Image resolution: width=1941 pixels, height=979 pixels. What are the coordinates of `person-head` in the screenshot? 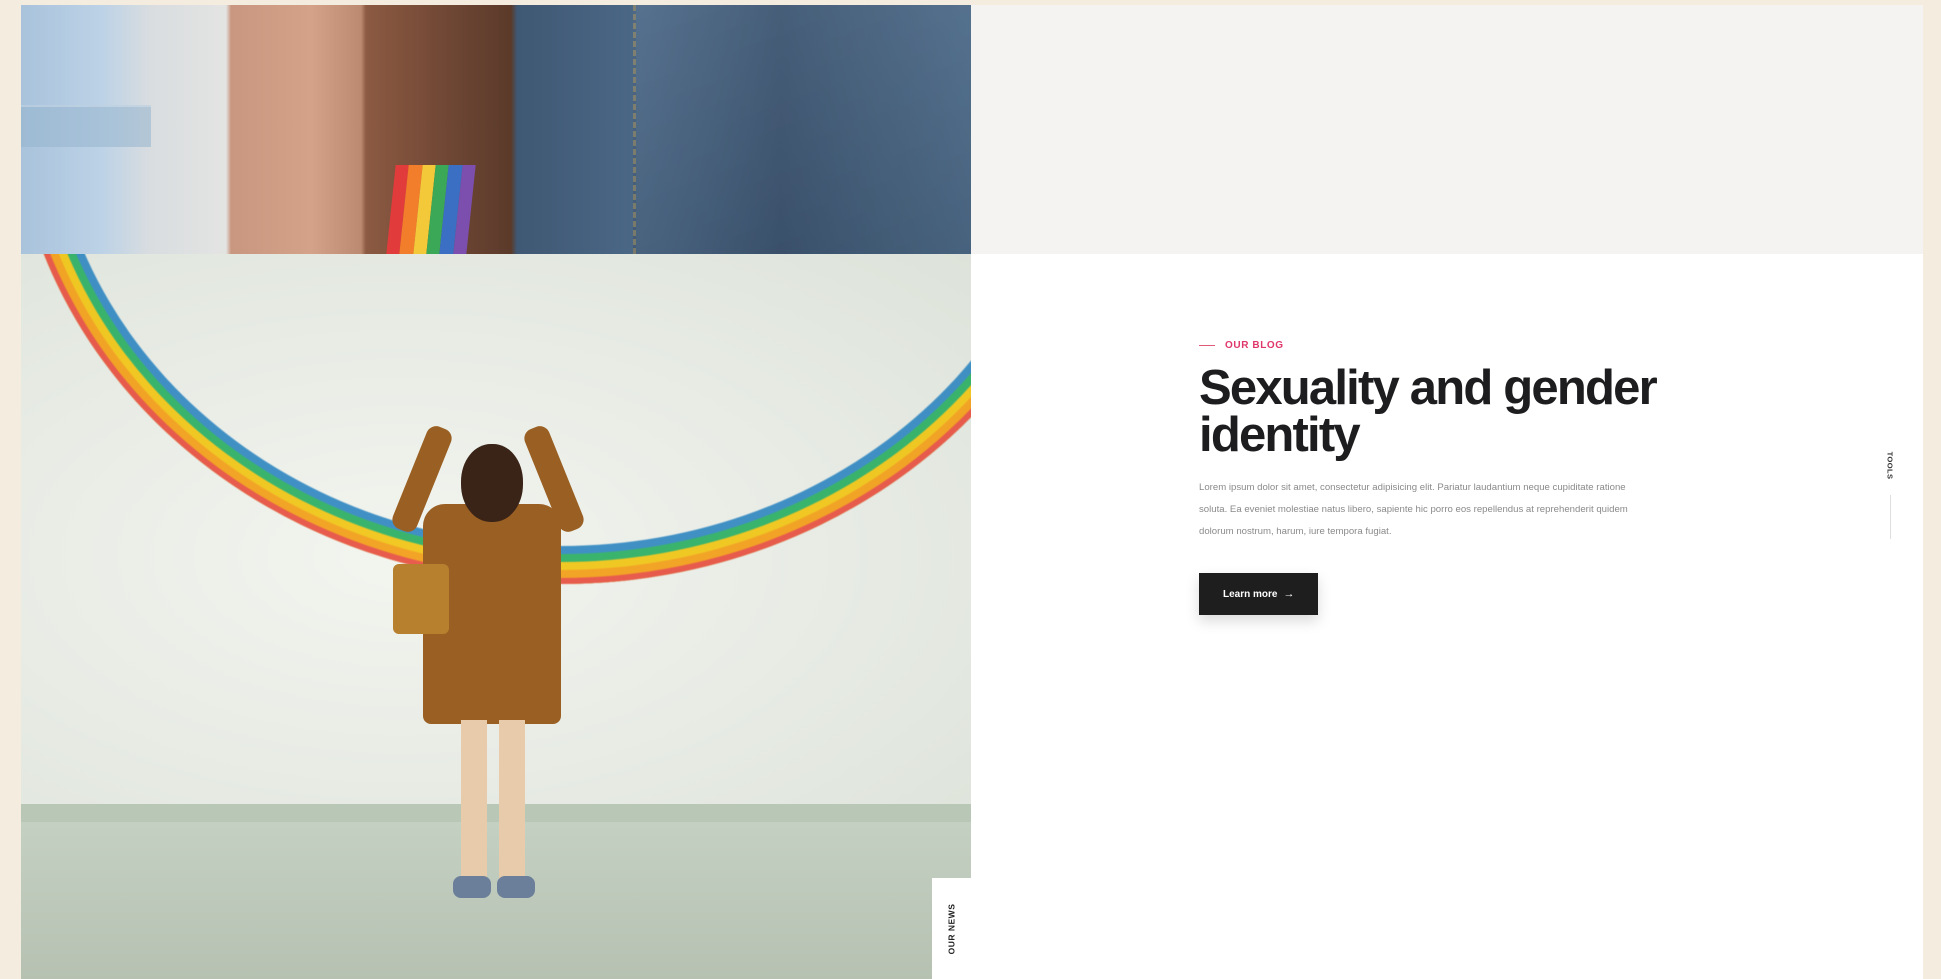 It's located at (492, 483).